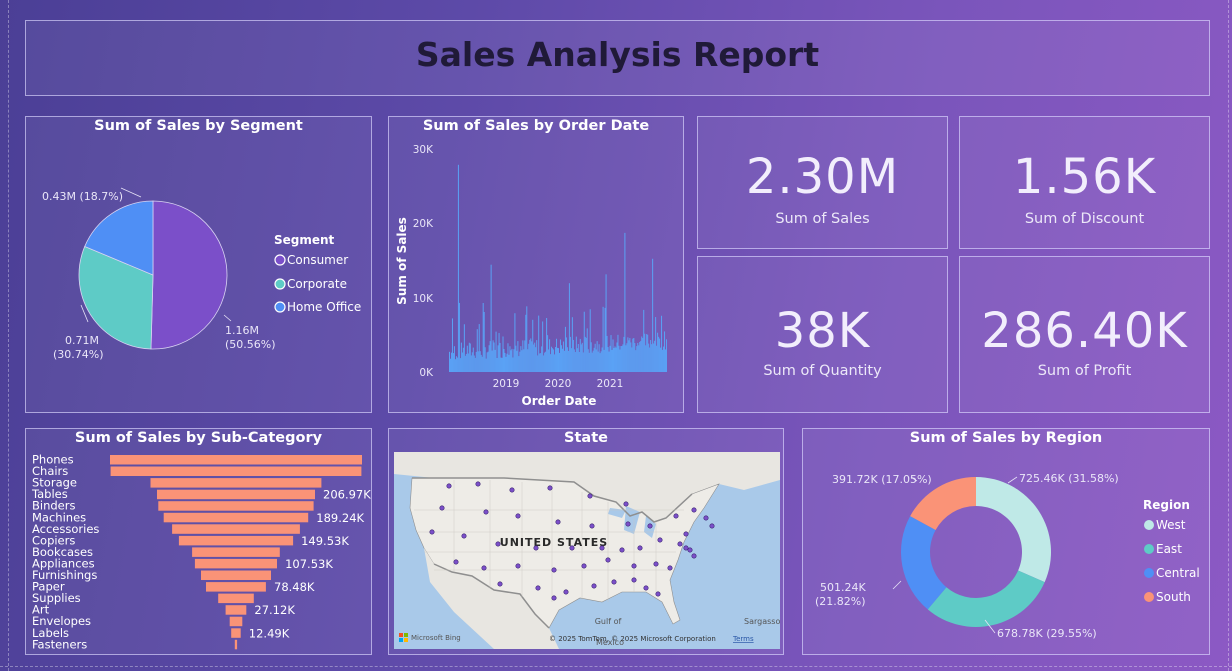 The image size is (1232, 671). I want to click on segment-legend-home-office: Home Office, so click(317, 307).